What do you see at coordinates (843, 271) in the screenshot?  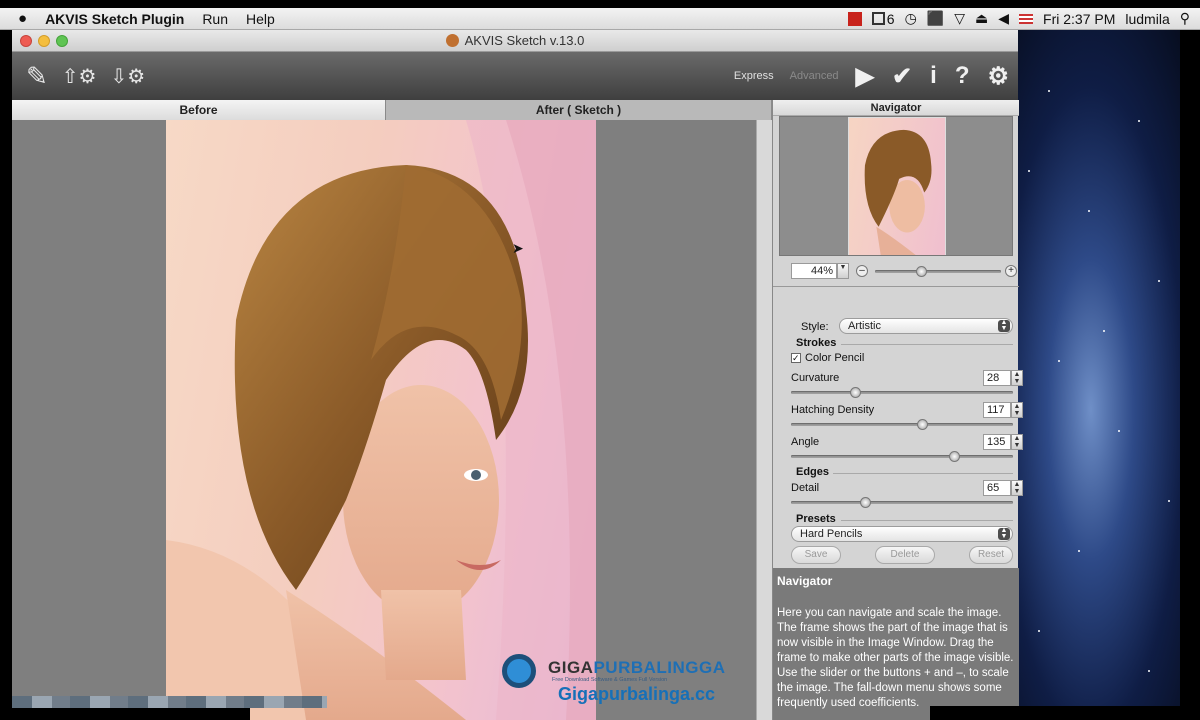 I see `zoom-dropdown-icon: ▼` at bounding box center [843, 271].